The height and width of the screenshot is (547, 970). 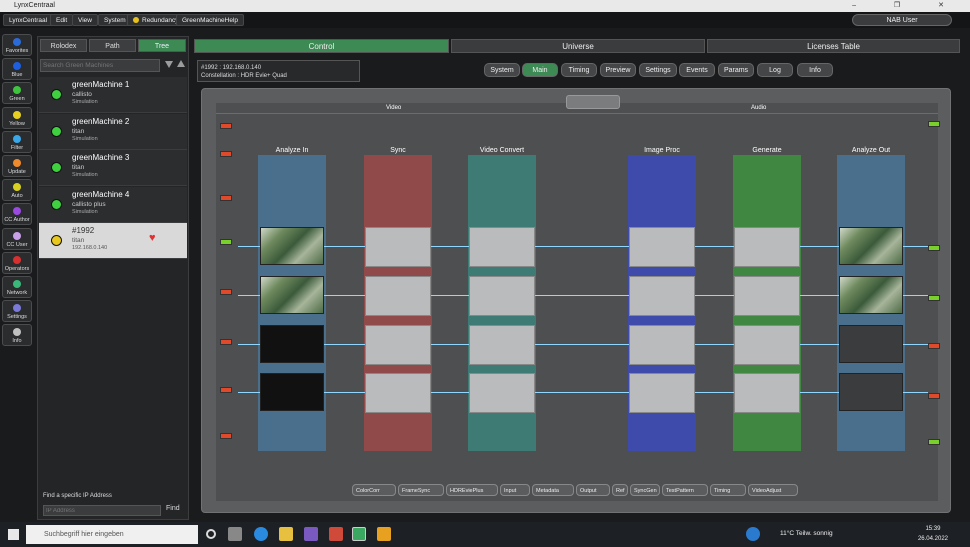 I want to click on weather-widget: 11°C Teilw. sonnig, so click(x=806, y=533).